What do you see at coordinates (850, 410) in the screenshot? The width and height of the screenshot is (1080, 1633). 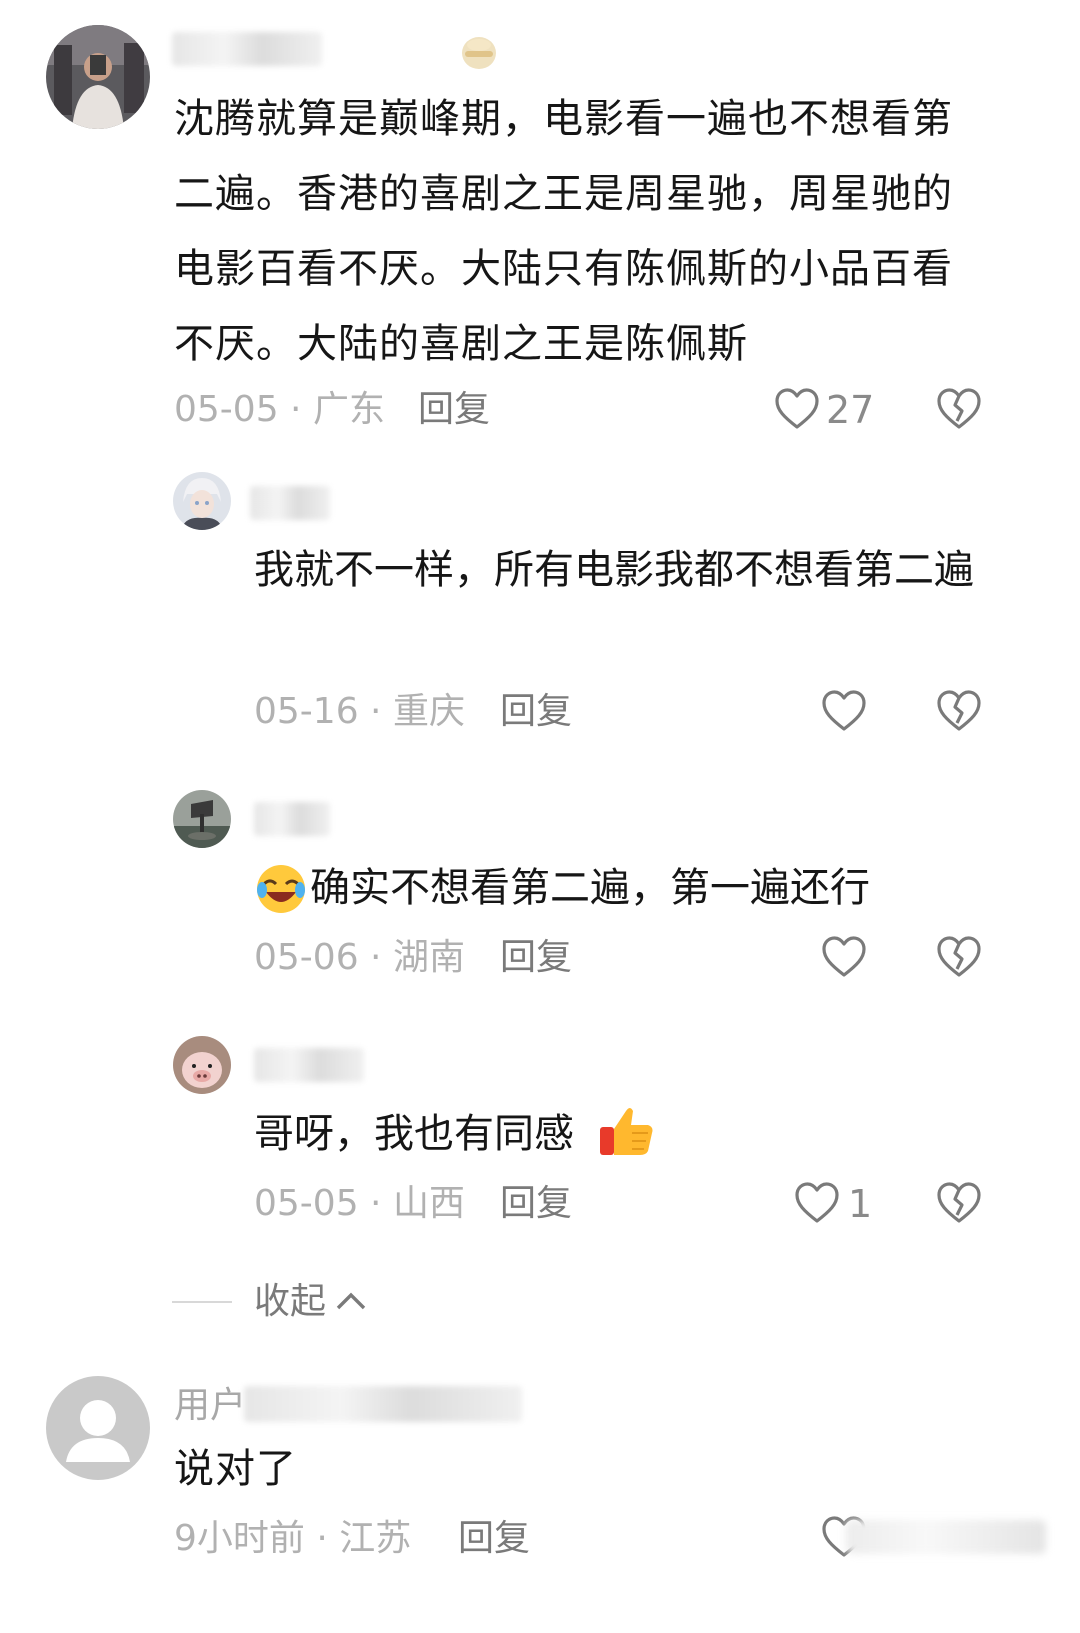 I see `like-count: 27` at bounding box center [850, 410].